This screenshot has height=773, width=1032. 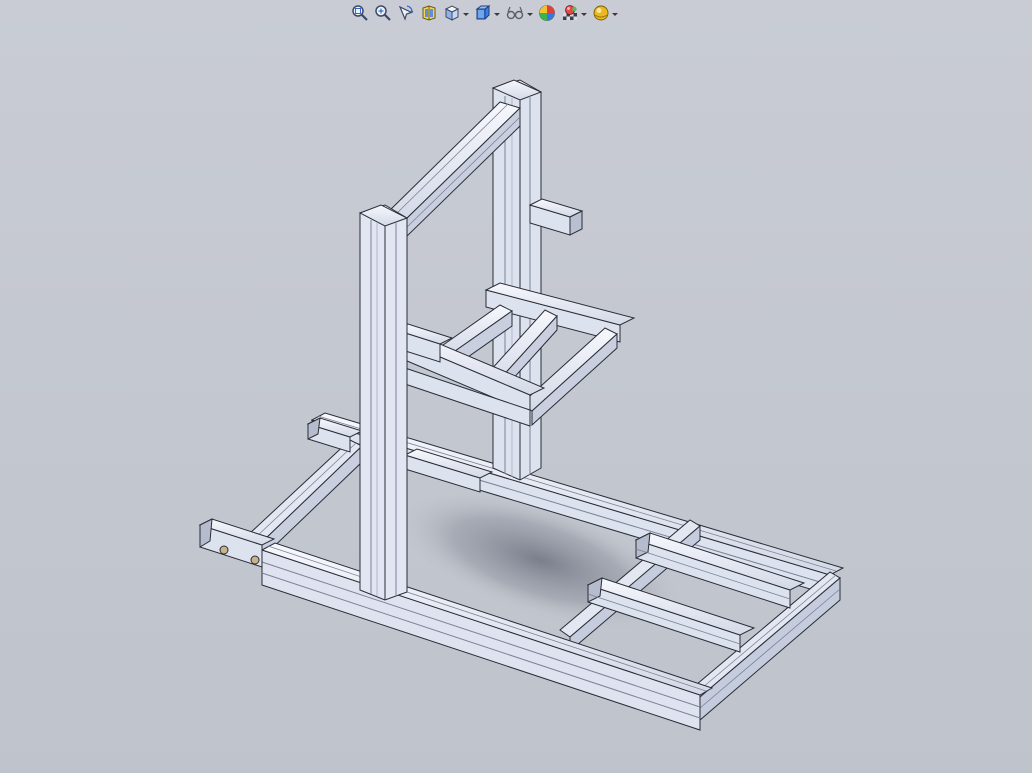 What do you see at coordinates (515, 354) in the screenshot?
I see `carriage-tray-assembly` at bounding box center [515, 354].